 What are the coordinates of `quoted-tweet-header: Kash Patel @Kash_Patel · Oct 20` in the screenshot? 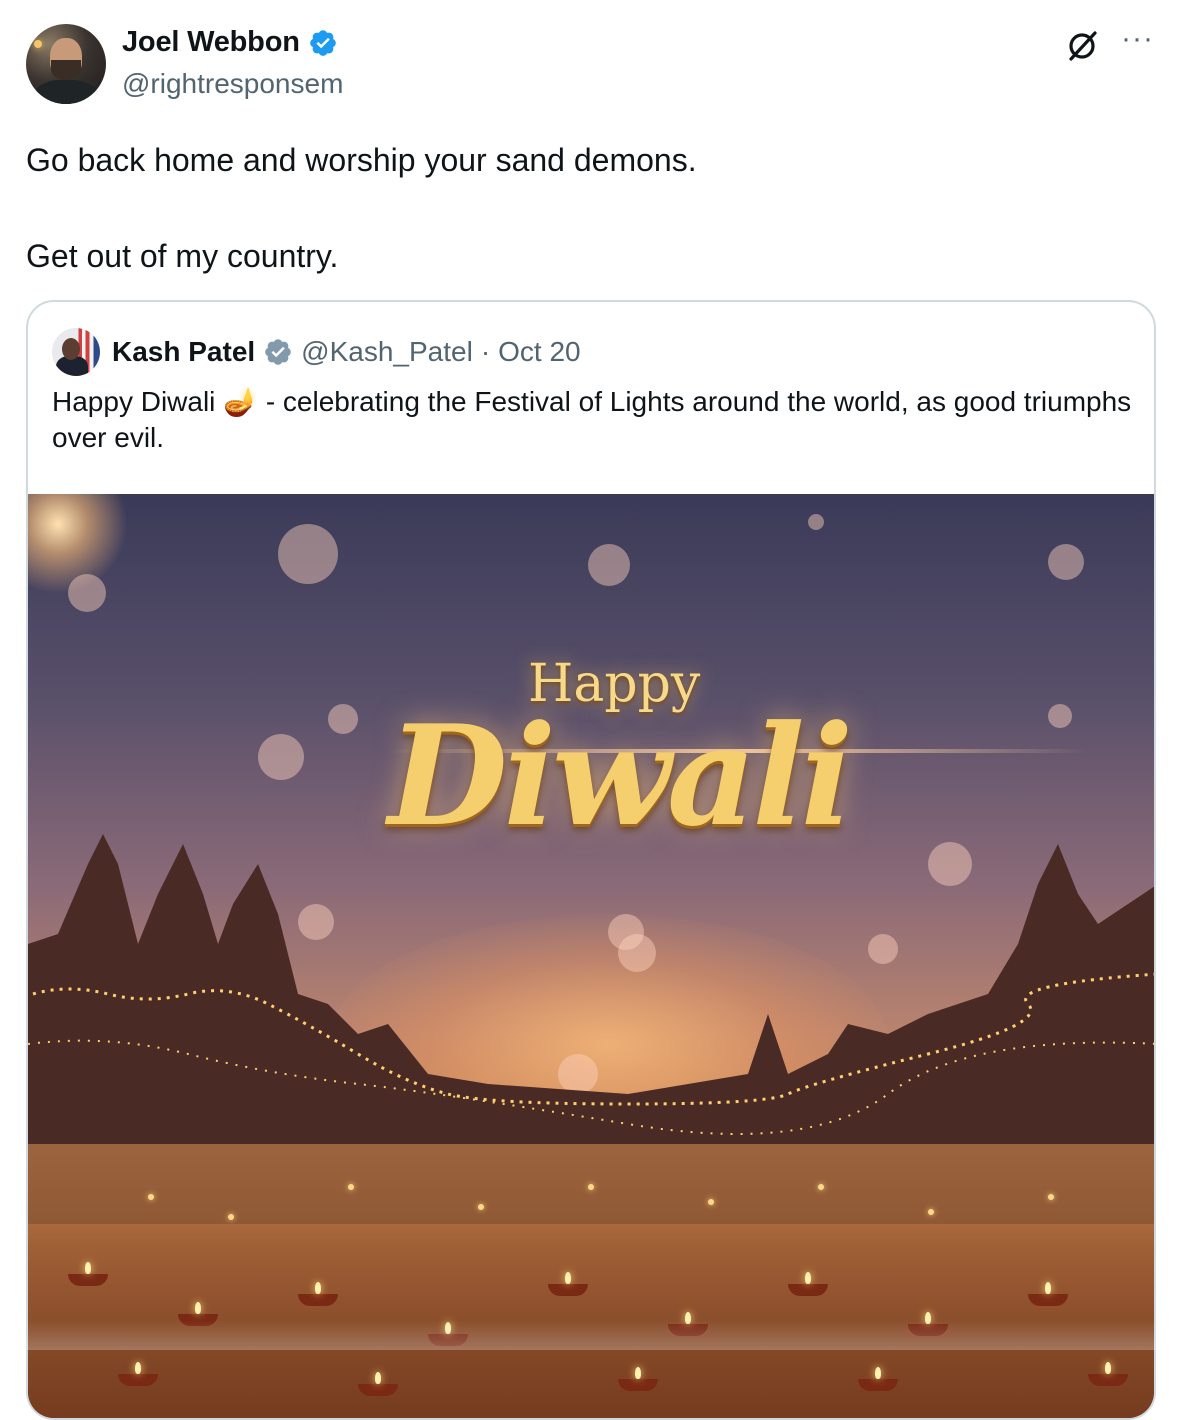 It's located at (316, 352).